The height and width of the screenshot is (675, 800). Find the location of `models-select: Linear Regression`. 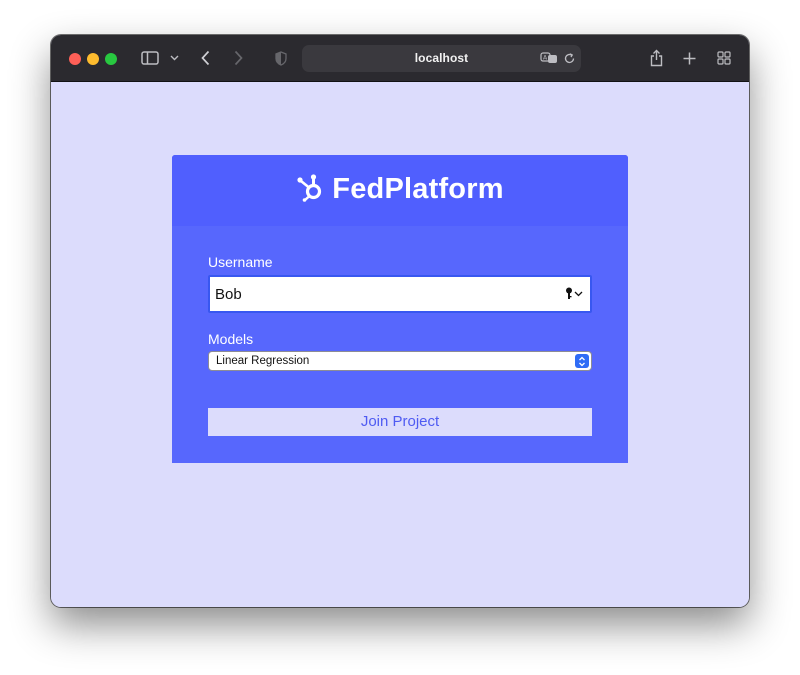

models-select: Linear Regression is located at coordinates (400, 361).